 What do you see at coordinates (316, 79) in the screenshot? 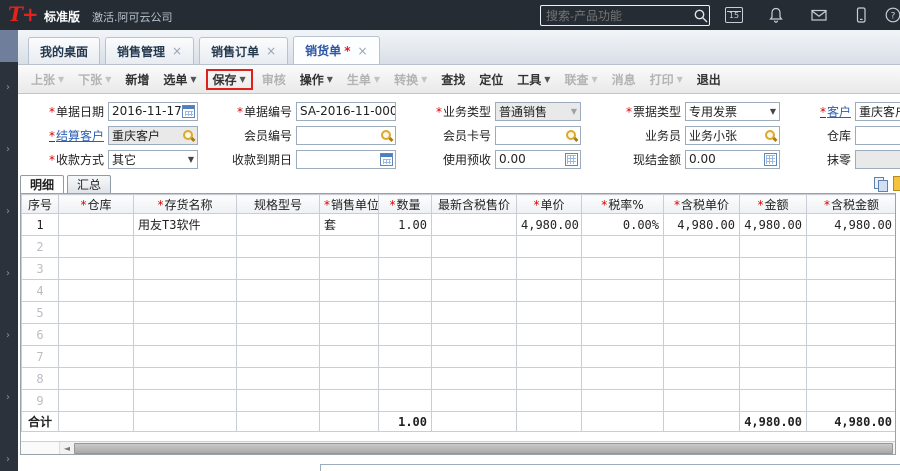
I see `toolbar-operate-button: 操作 ▼` at bounding box center [316, 79].